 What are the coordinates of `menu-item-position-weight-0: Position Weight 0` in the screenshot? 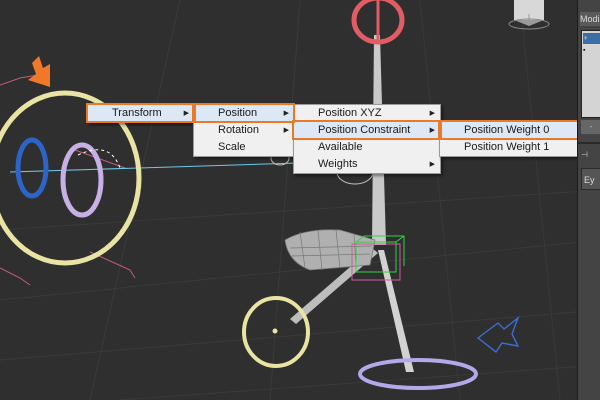 It's located at (509, 130).